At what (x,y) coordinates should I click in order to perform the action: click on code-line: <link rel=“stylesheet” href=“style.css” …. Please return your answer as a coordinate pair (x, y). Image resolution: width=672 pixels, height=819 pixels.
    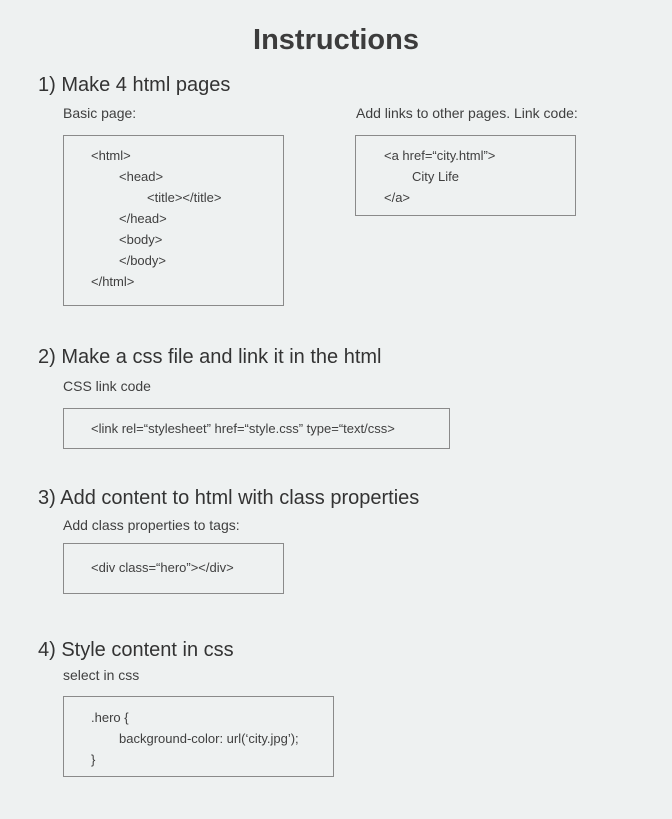
    Looking at the image, I should click on (243, 428).